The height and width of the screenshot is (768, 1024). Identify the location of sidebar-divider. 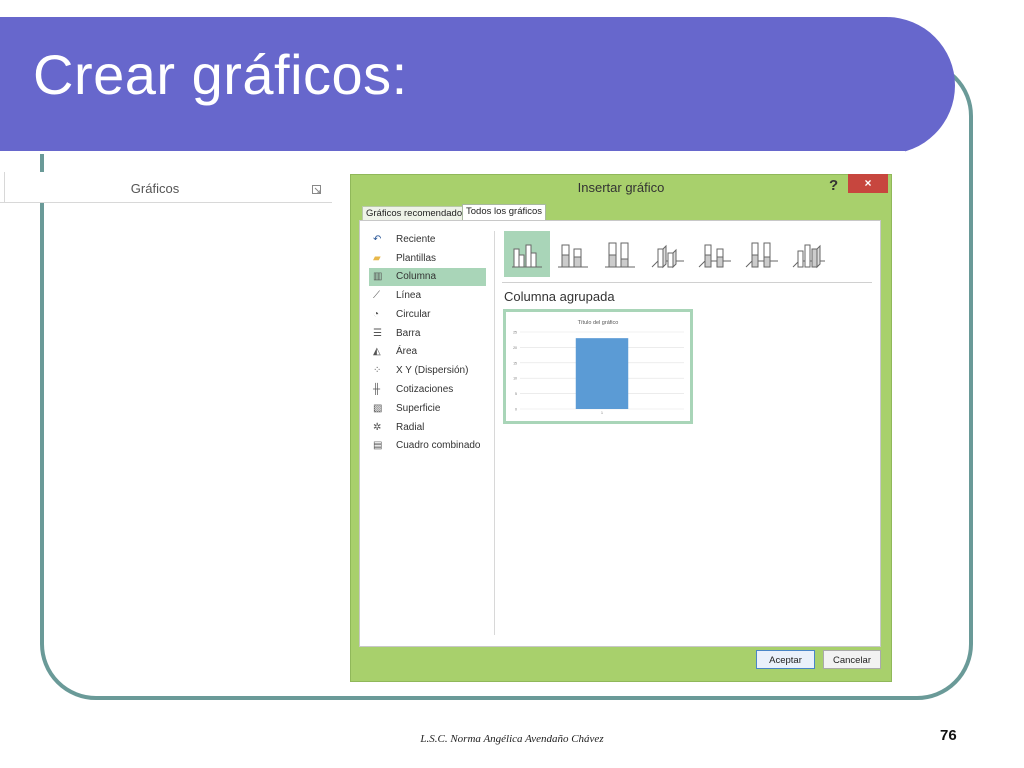
(494, 433).